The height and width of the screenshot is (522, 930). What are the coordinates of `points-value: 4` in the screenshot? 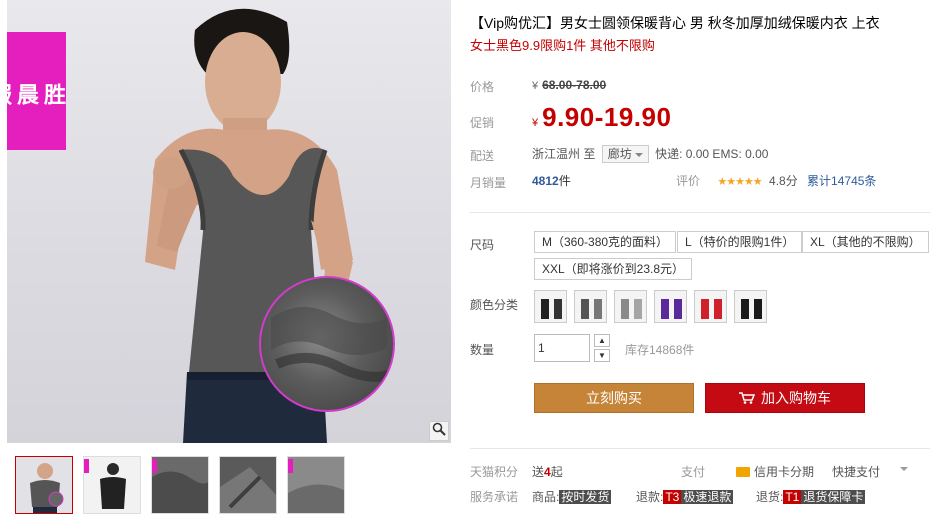 It's located at (547, 472).